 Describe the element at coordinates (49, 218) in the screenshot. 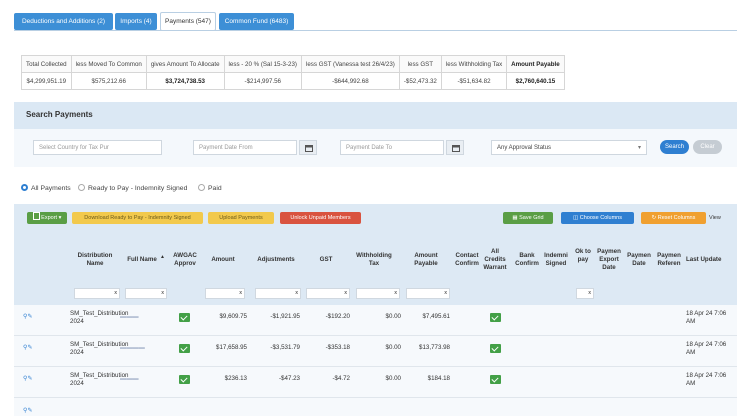

I see `export-label: Export` at that location.